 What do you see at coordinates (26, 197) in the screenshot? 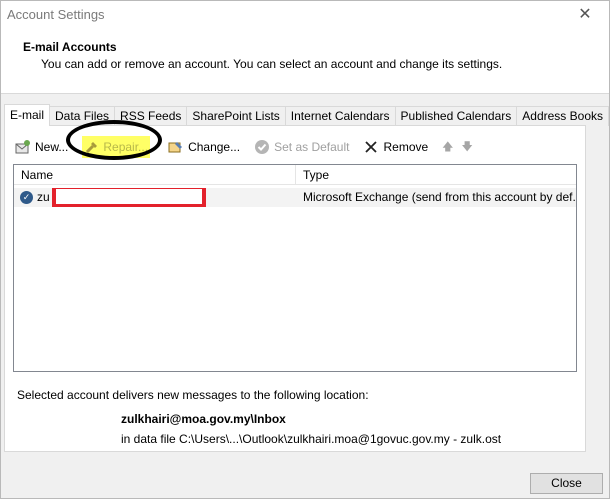
I see `default-account-check-icon: ✓` at bounding box center [26, 197].